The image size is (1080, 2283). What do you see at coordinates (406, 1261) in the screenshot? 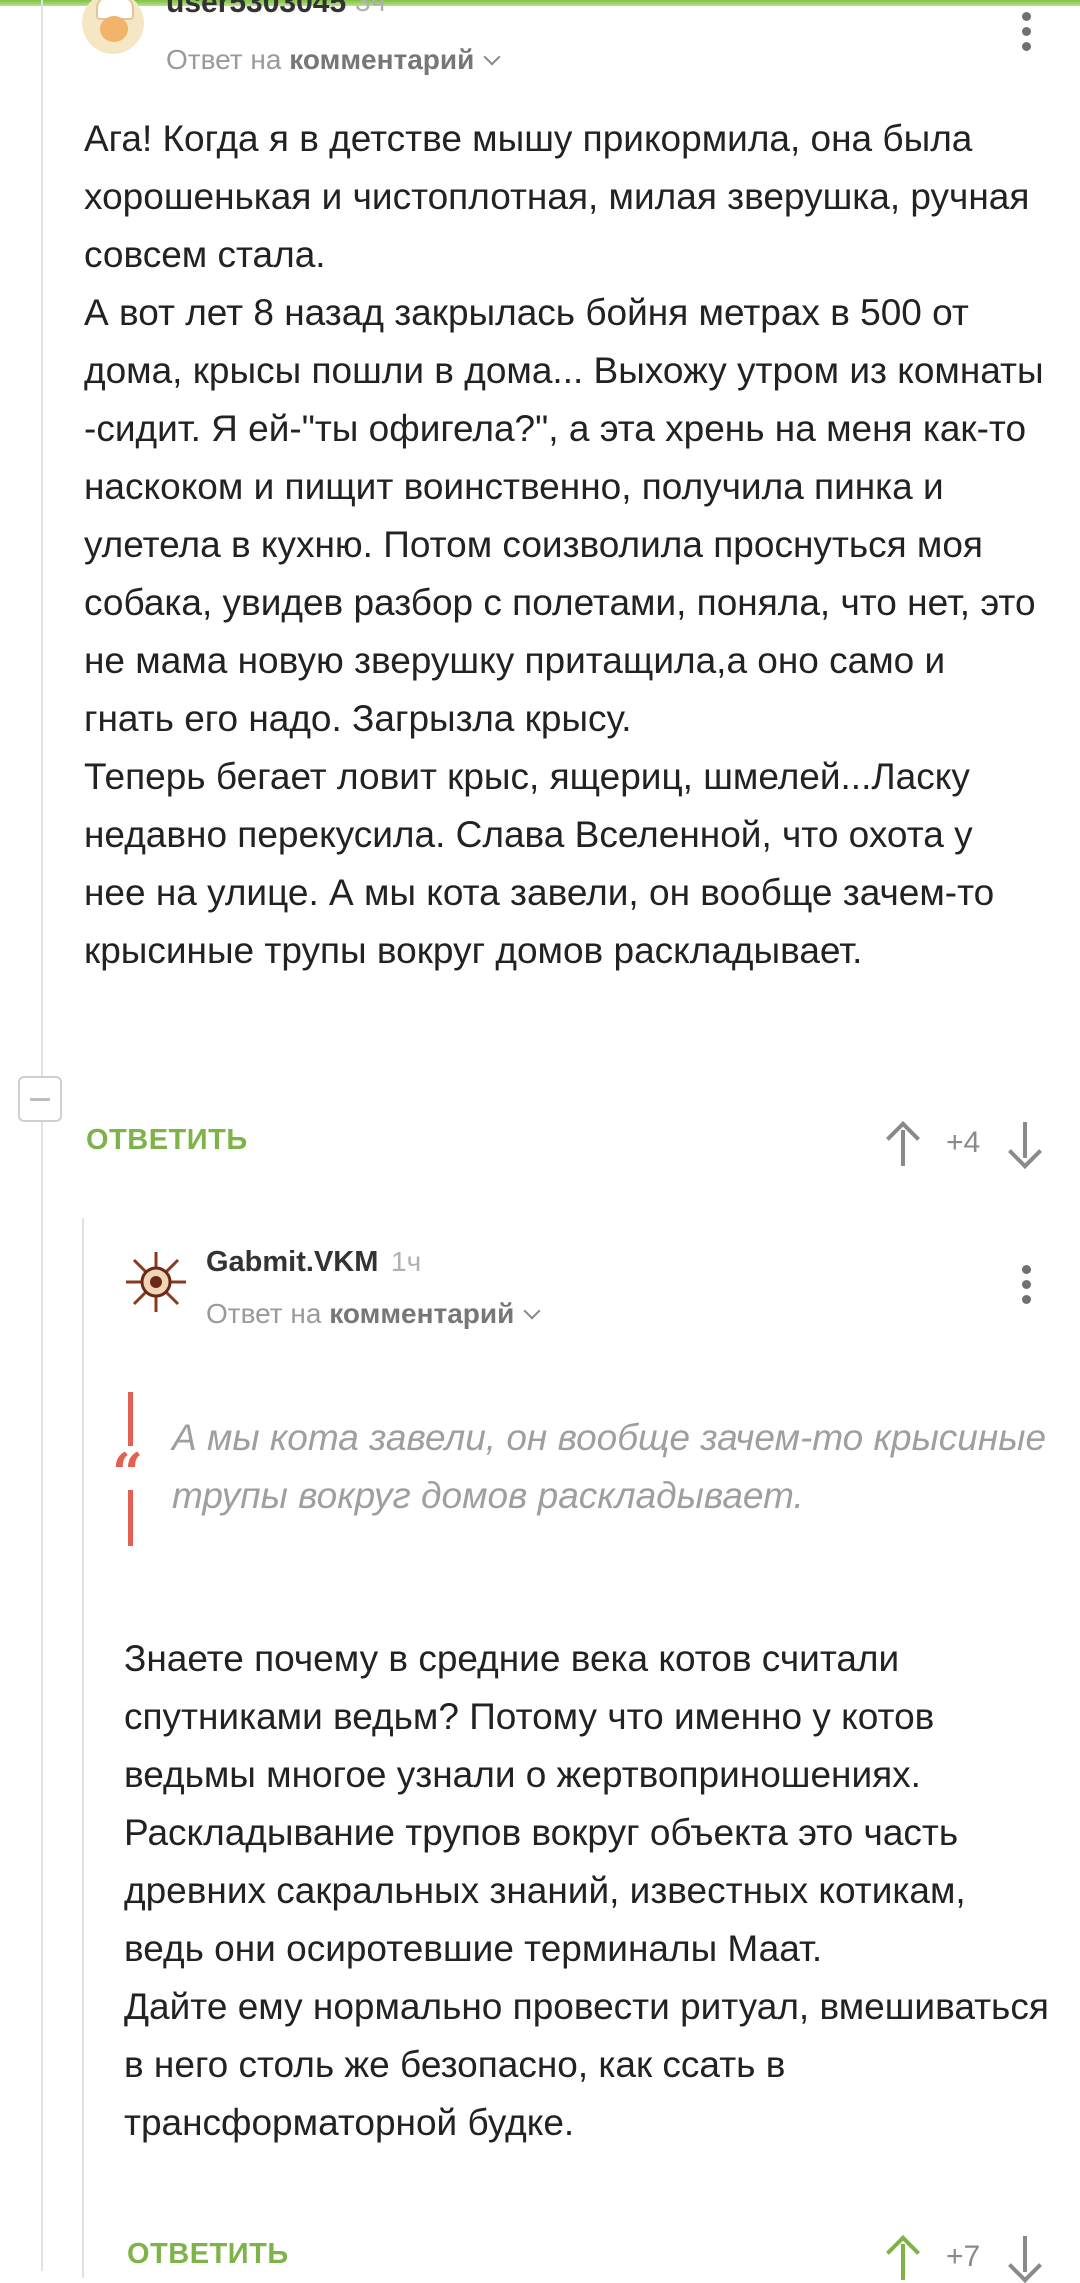
I see `comment-time: 1ч` at bounding box center [406, 1261].